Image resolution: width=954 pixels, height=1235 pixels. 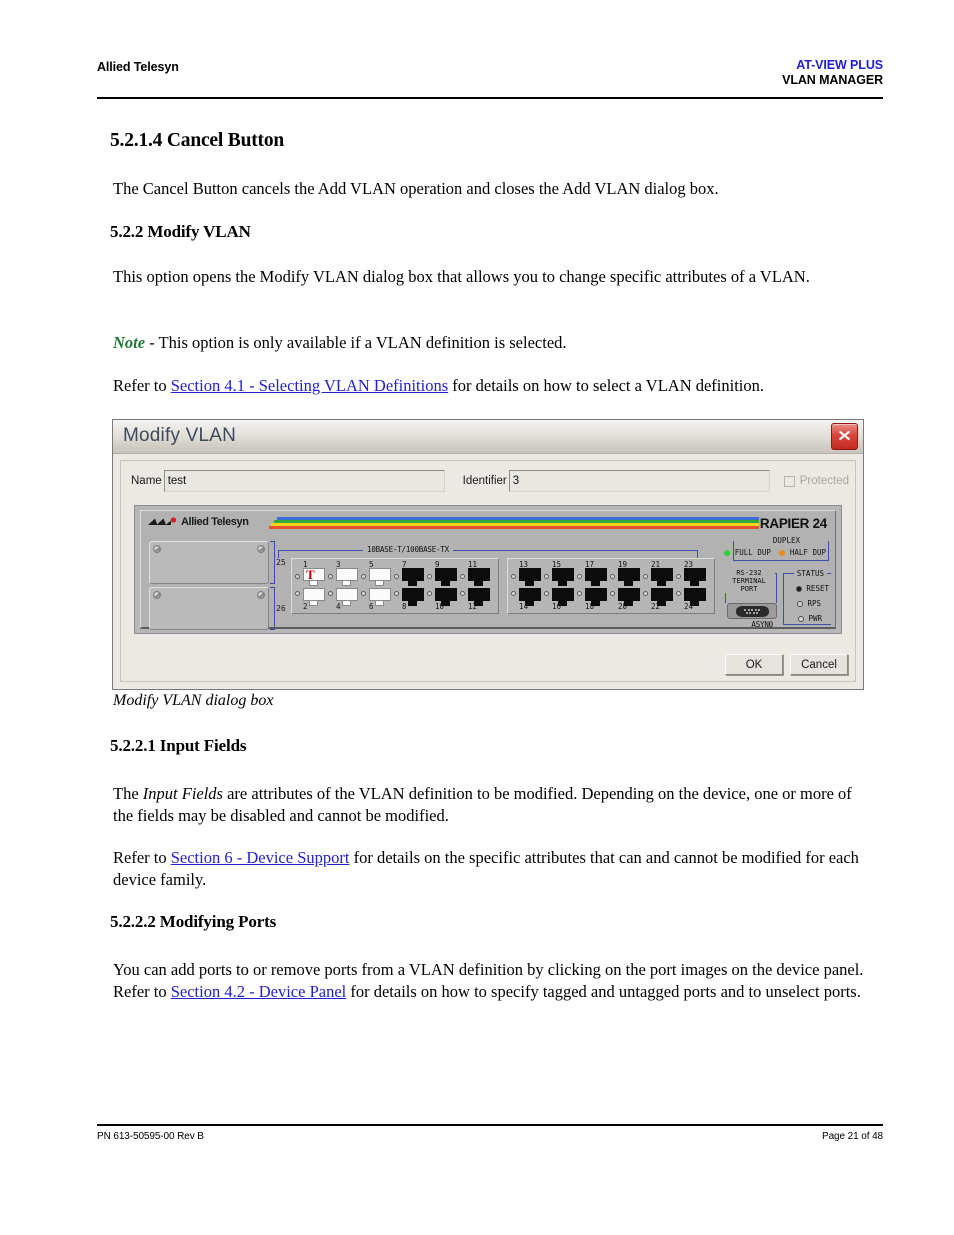 I want to click on serial-port-label: RS-232 TERMINAL PORT, so click(x=749, y=581).